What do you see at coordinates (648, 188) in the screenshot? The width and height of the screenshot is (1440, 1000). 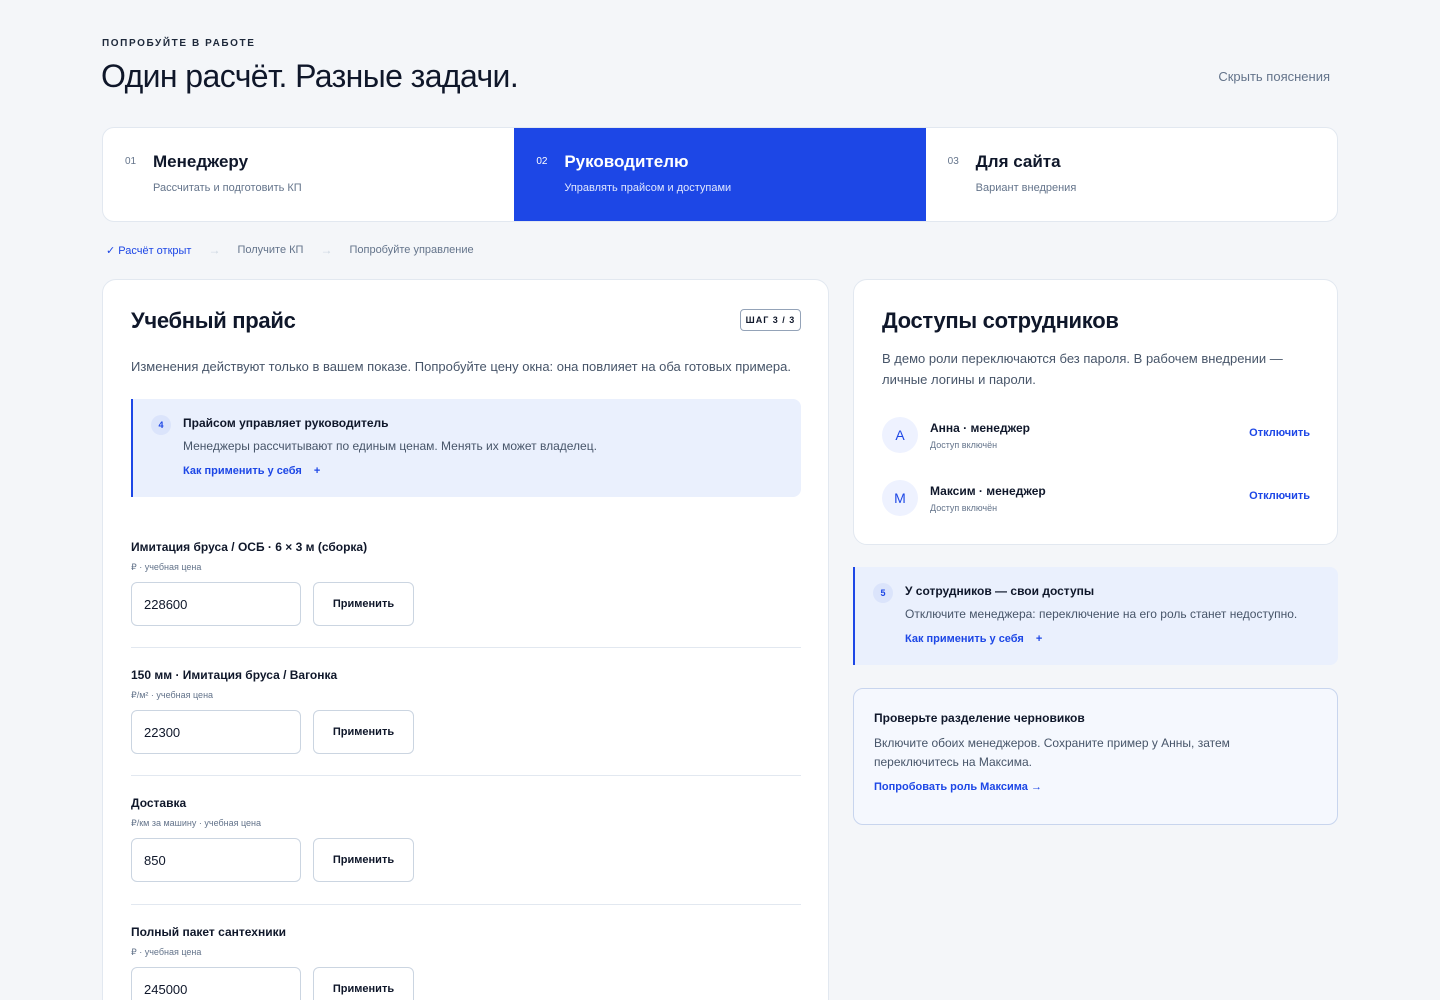 I see `tab-subtitle: Управлять прайсом и доступами` at bounding box center [648, 188].